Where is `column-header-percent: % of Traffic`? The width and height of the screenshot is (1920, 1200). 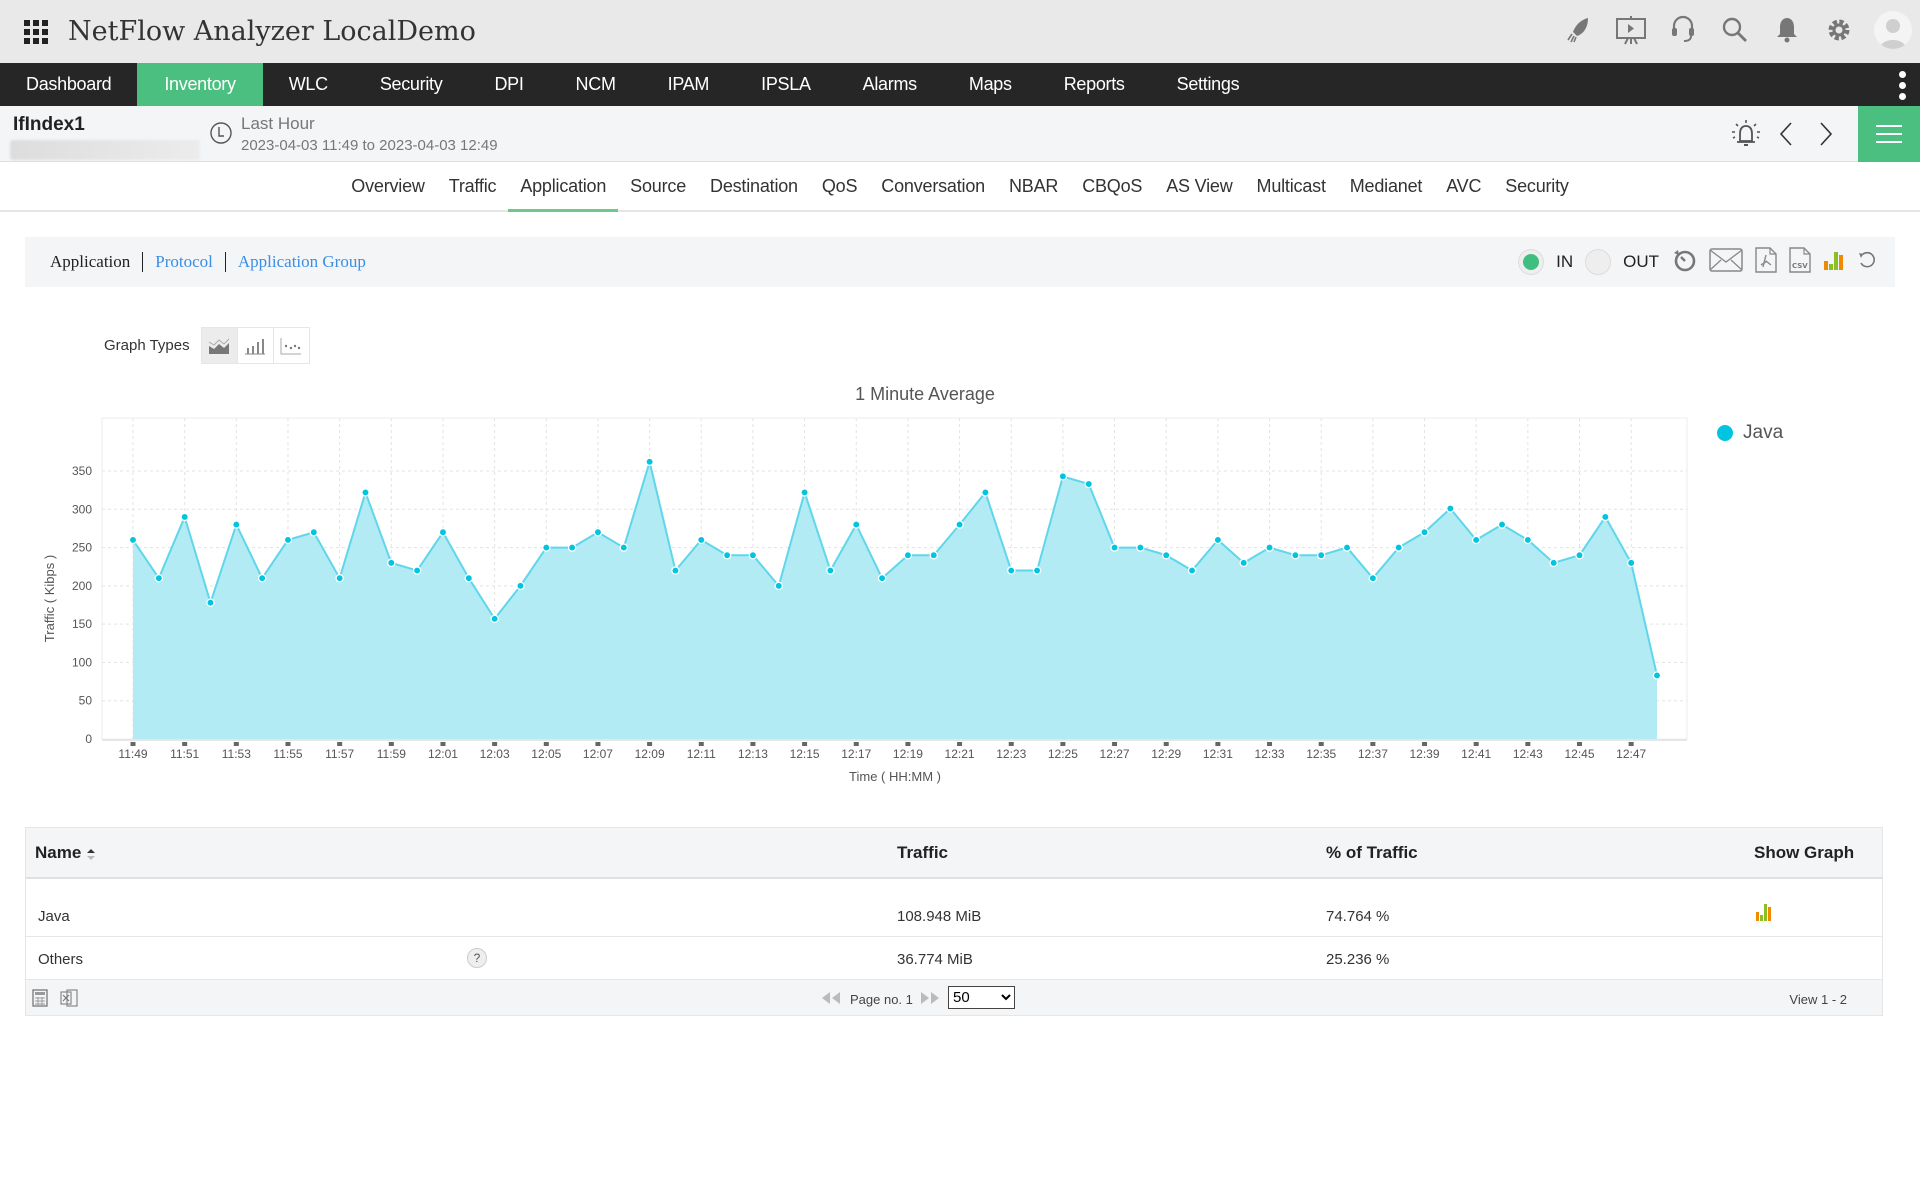 column-header-percent: % of Traffic is located at coordinates (1372, 853).